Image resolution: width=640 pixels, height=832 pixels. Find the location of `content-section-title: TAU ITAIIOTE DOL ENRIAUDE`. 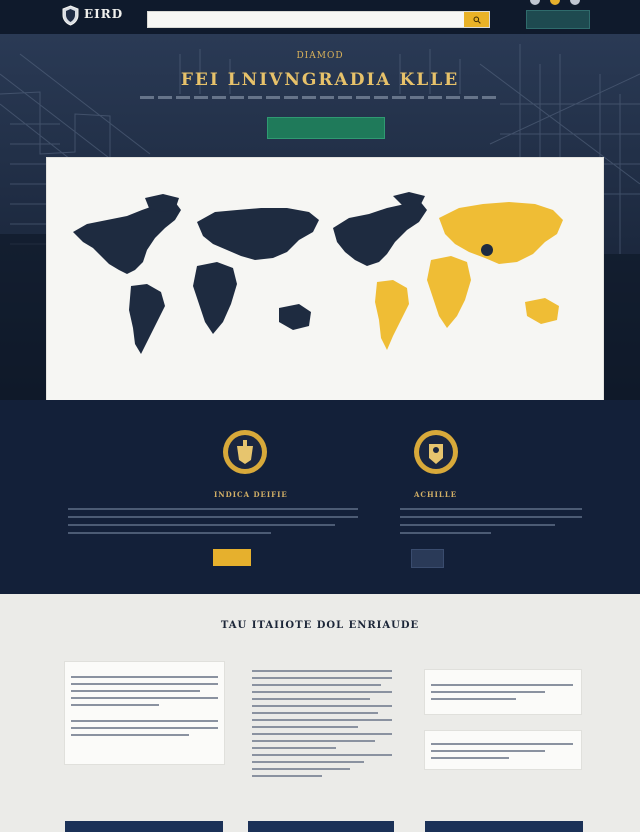

content-section-title: TAU ITAIIOTE DOL ENRIAUDE is located at coordinates (320, 625).